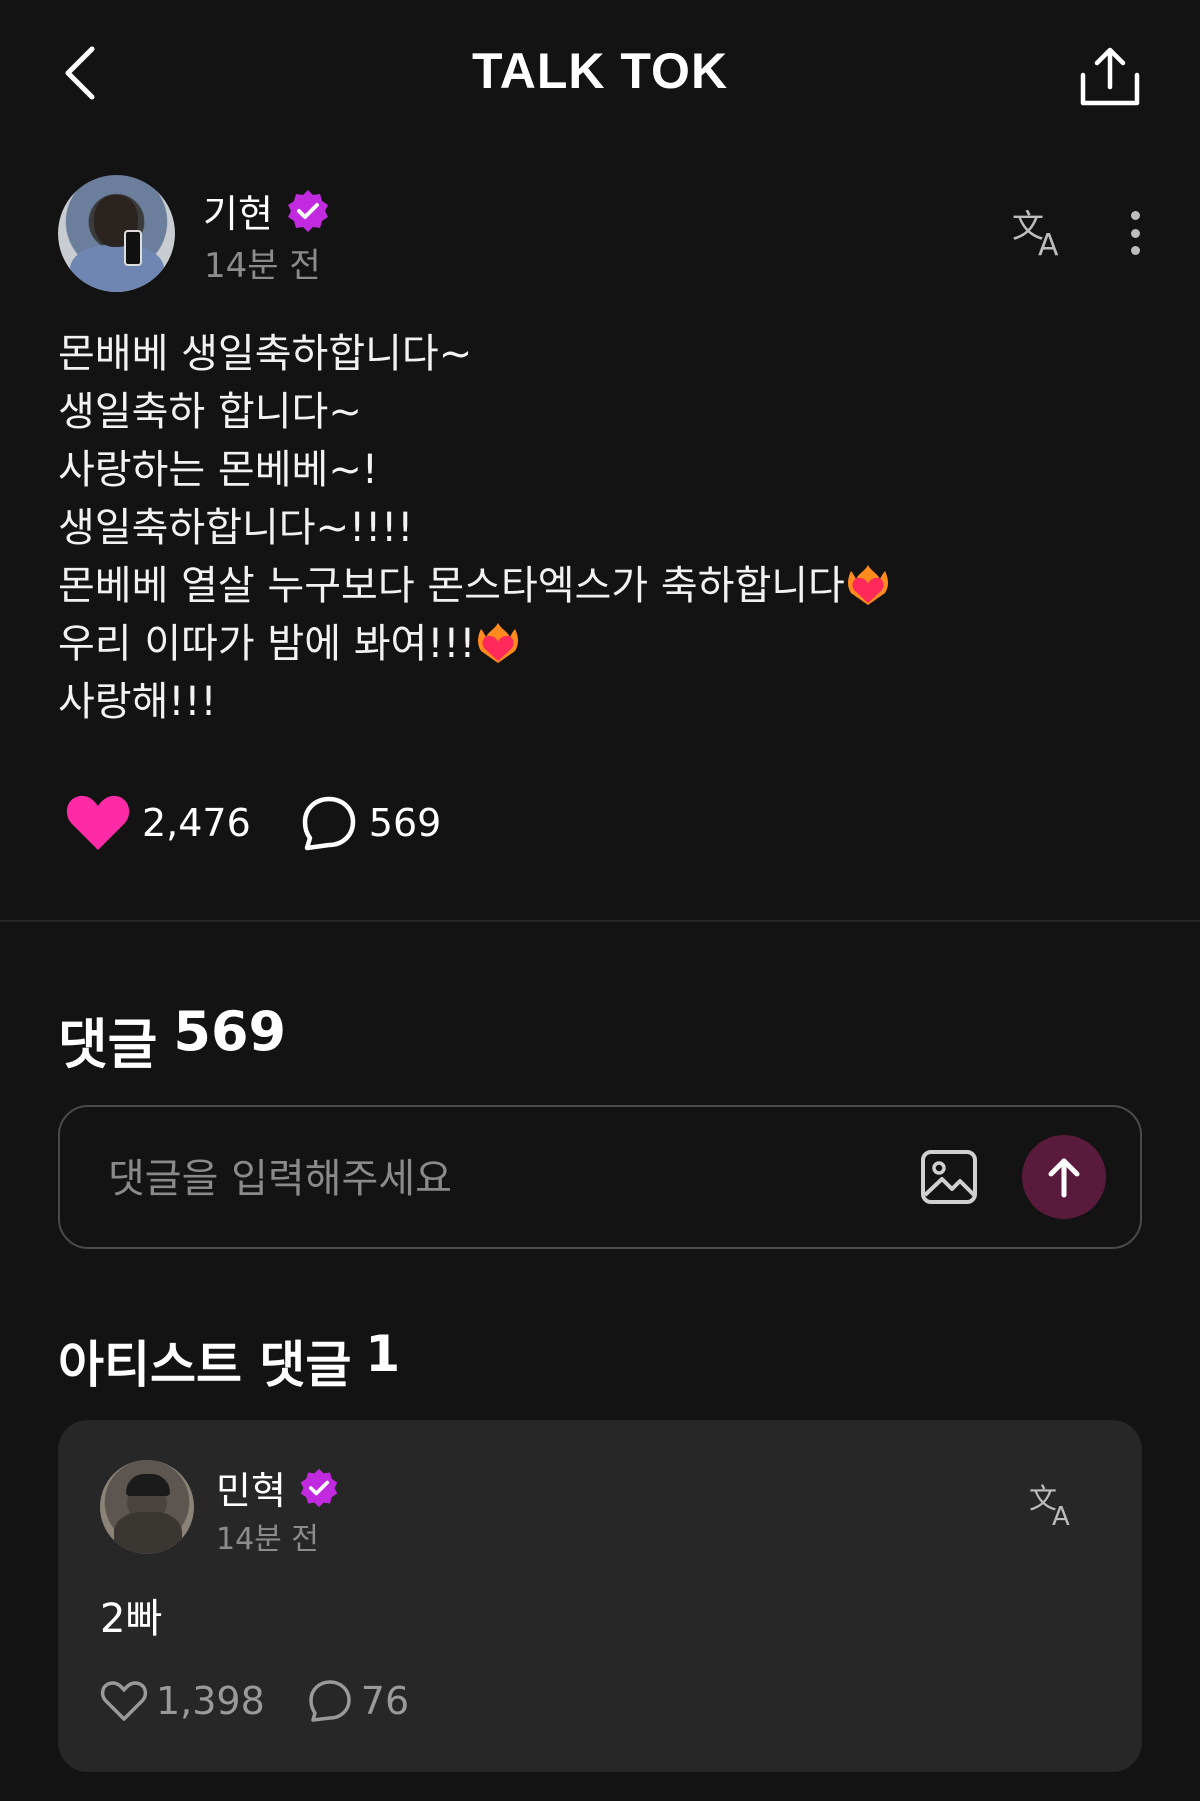  Describe the element at coordinates (147, 1507) in the screenshot. I see `commenter-avatar` at that location.